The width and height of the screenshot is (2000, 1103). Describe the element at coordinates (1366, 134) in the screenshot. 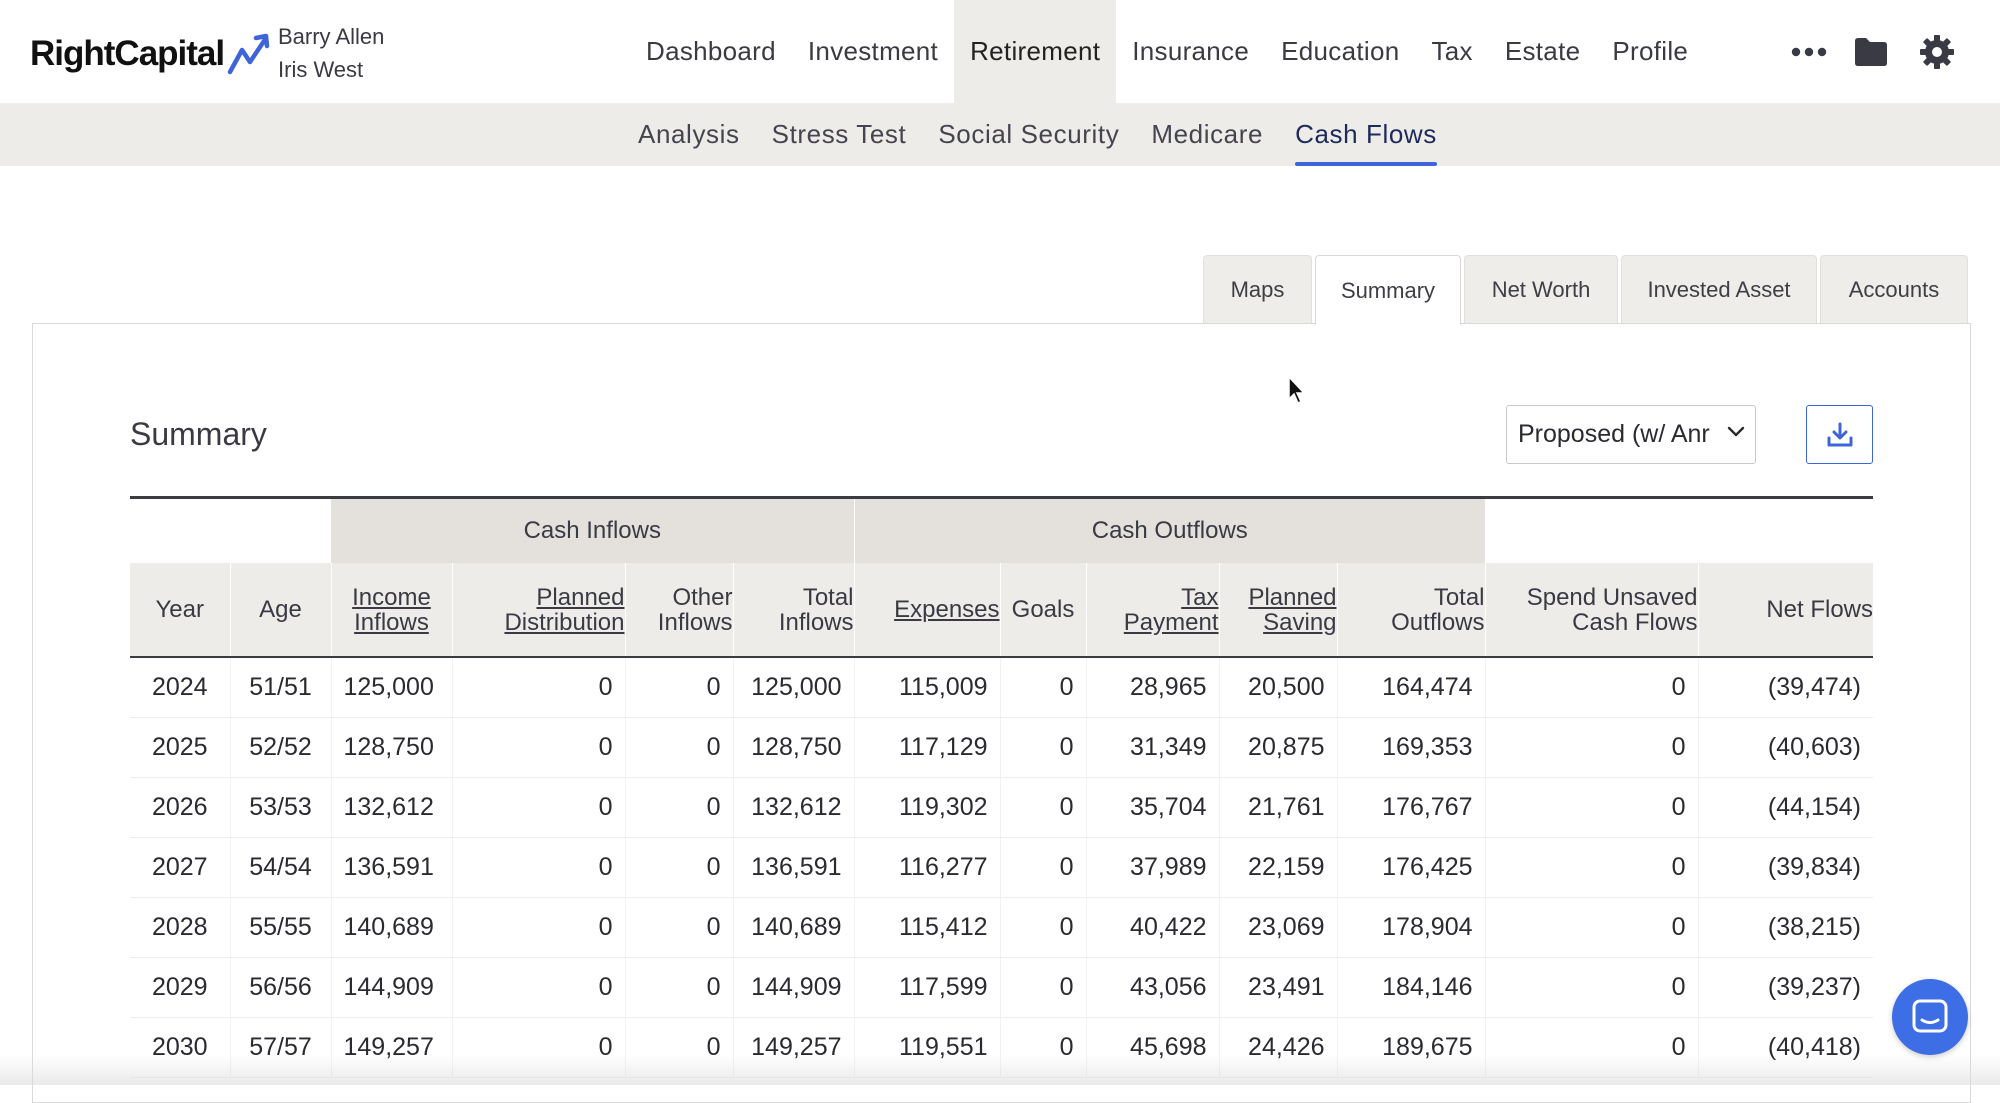

I see `subnav-cash-flows: Cash Flows` at that location.